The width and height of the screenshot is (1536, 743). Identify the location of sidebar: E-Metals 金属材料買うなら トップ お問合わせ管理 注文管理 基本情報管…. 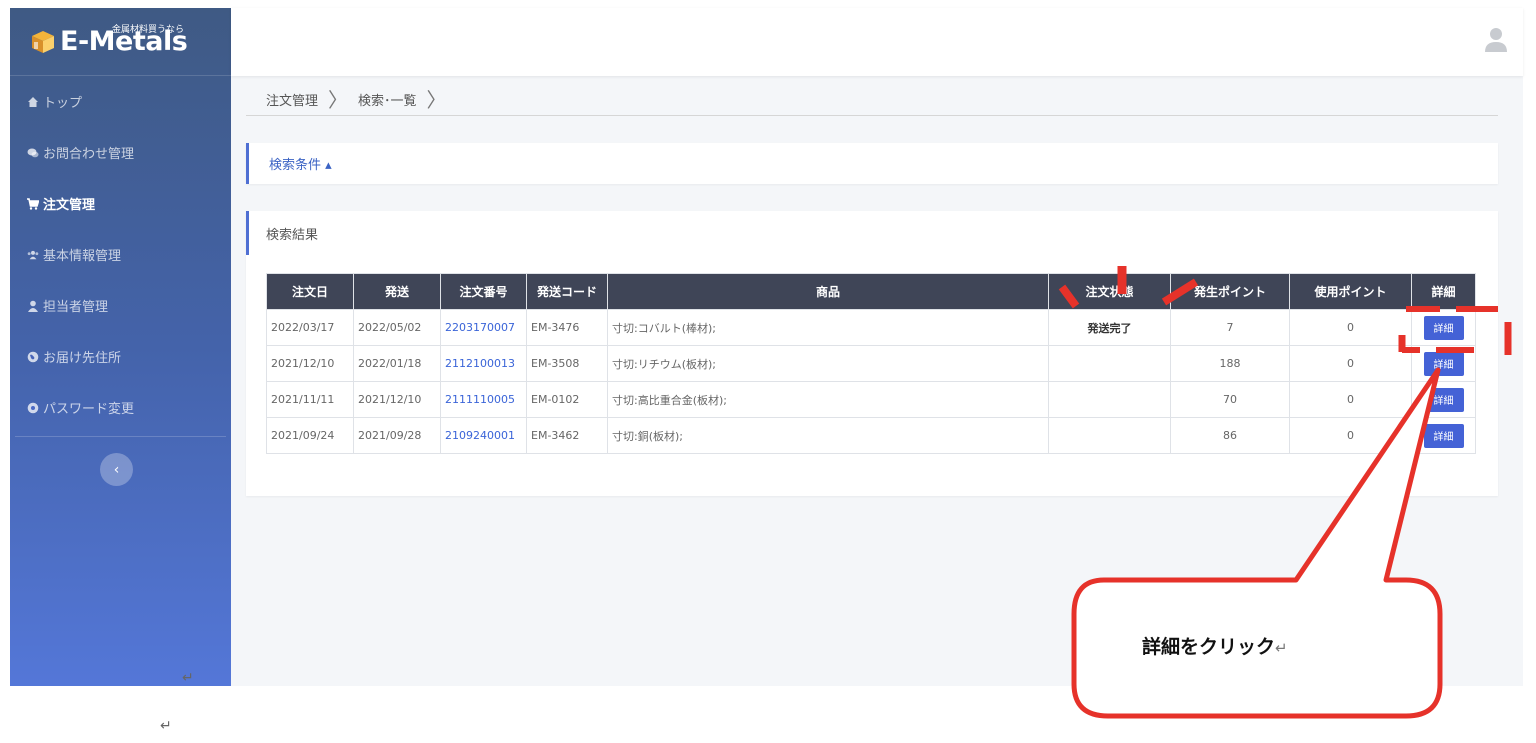
(120, 347).